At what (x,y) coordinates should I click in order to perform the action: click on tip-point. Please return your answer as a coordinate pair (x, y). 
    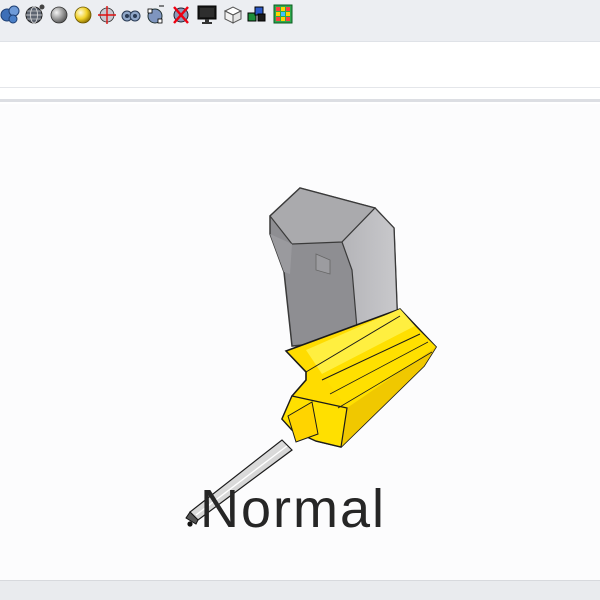
    Looking at the image, I should click on (190, 524).